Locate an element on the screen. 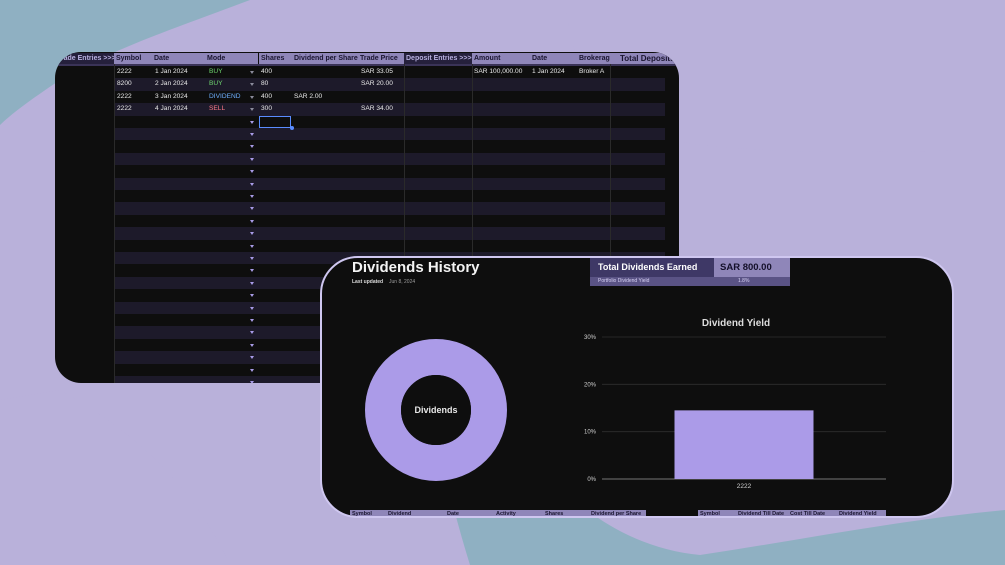 Image resolution: width=1005 pixels, height=565 pixels. header-date: Date is located at coordinates (178, 58).